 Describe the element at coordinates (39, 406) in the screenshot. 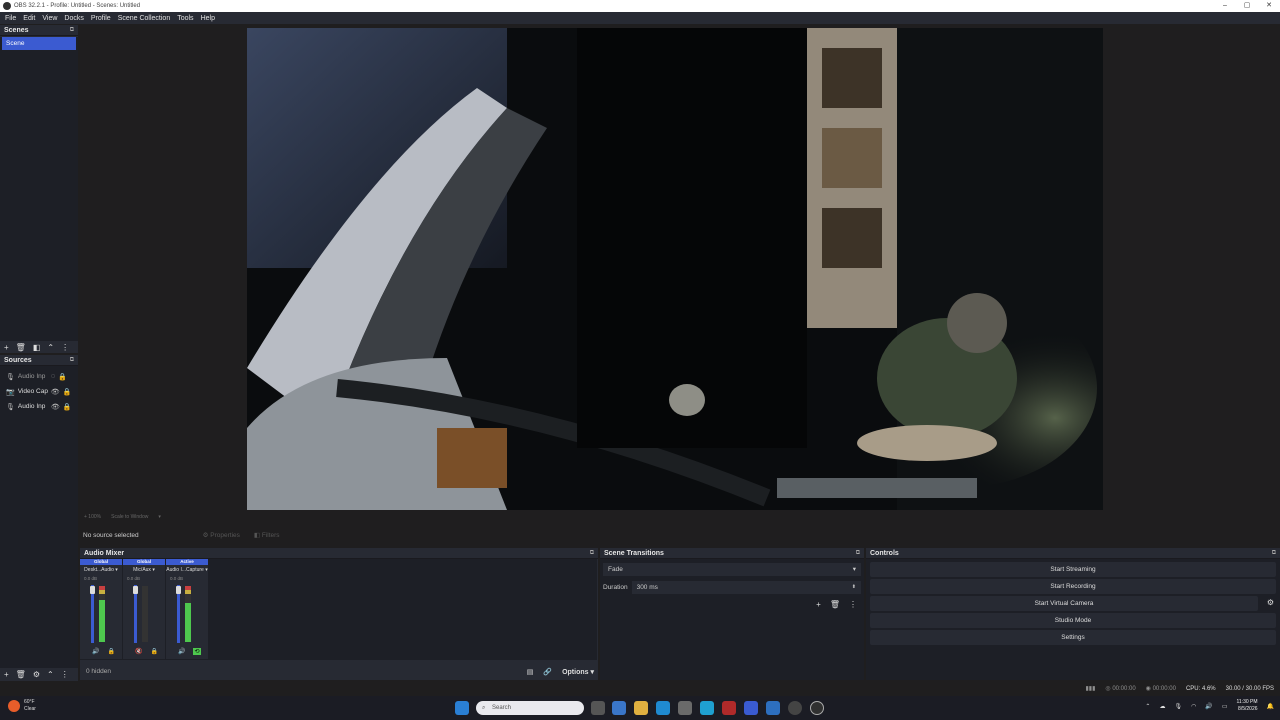

I see `source-item: 🎙 Audio Inp 👁 🔒` at that location.